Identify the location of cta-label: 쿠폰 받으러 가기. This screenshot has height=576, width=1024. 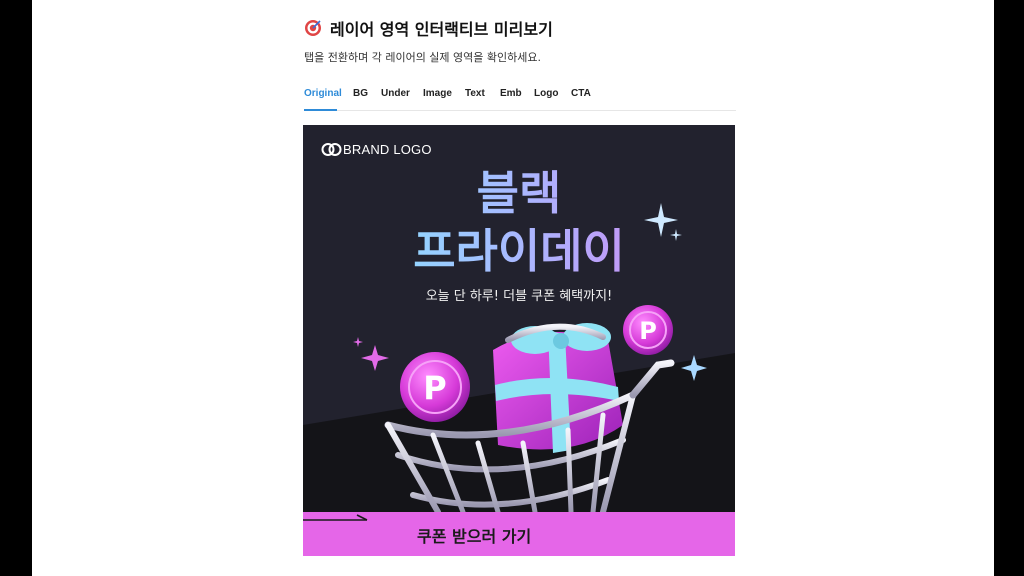
(474, 536).